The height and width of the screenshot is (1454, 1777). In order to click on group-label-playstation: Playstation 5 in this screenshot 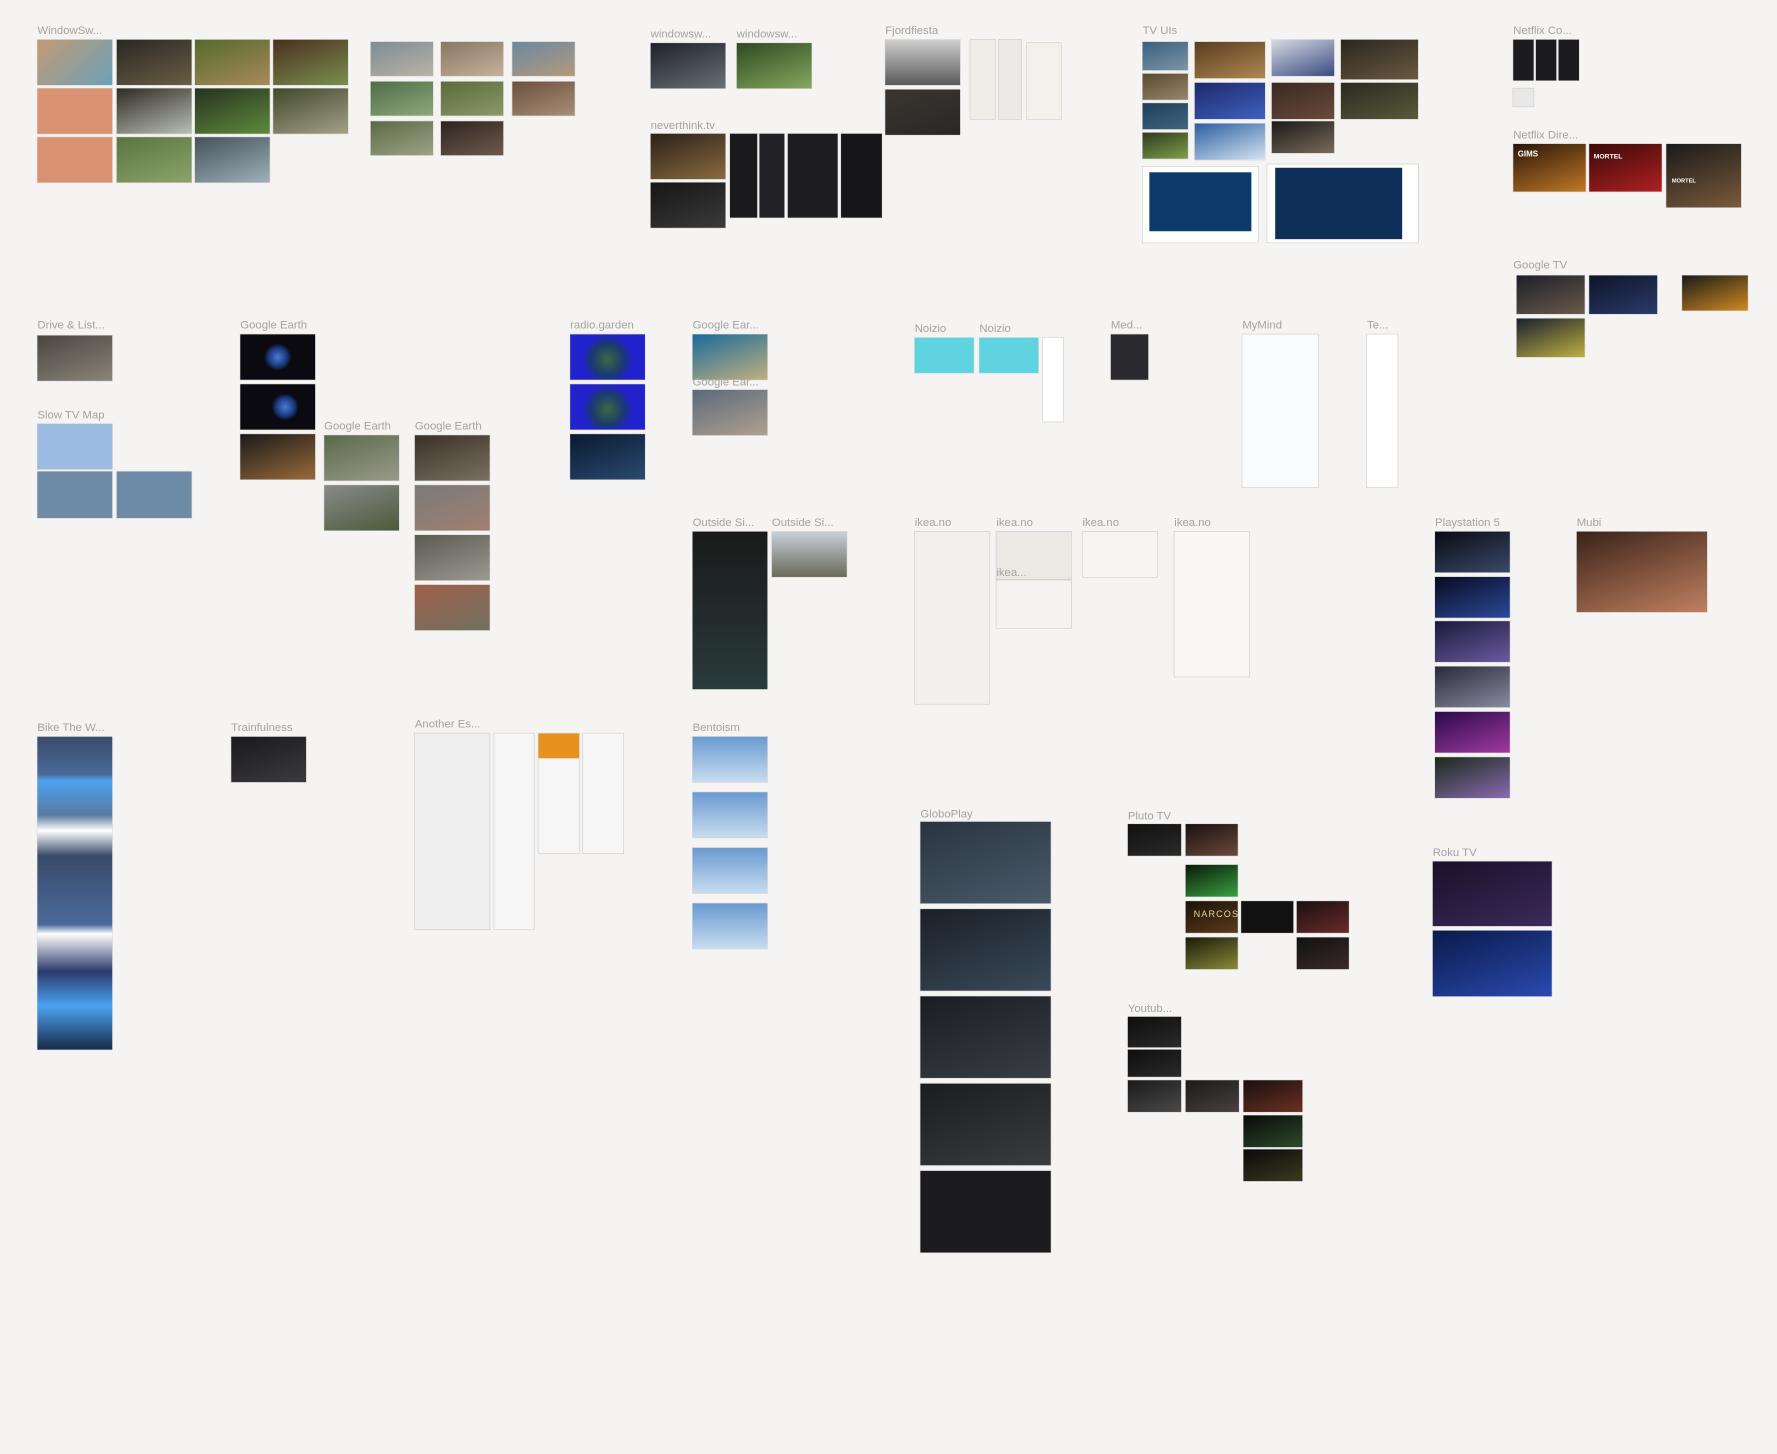, I will do `click(1467, 524)`.